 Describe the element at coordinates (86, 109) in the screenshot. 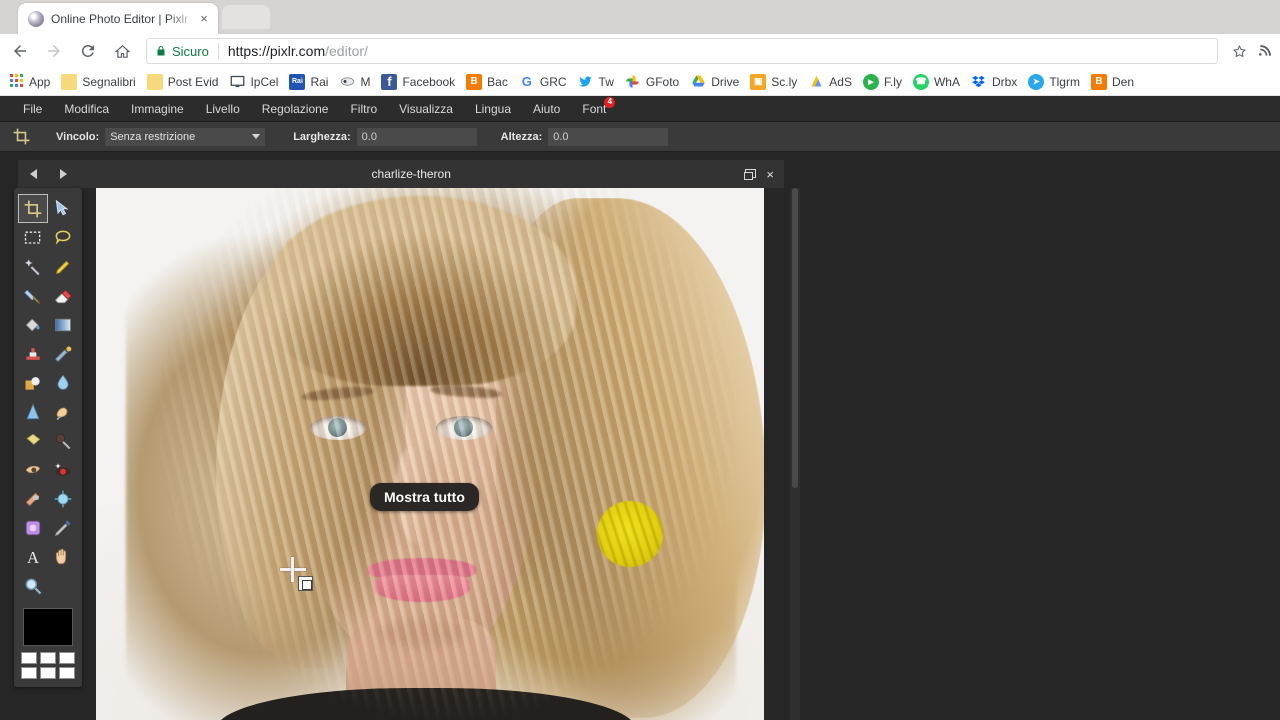

I see `menu-item-modifica: Modifica` at that location.